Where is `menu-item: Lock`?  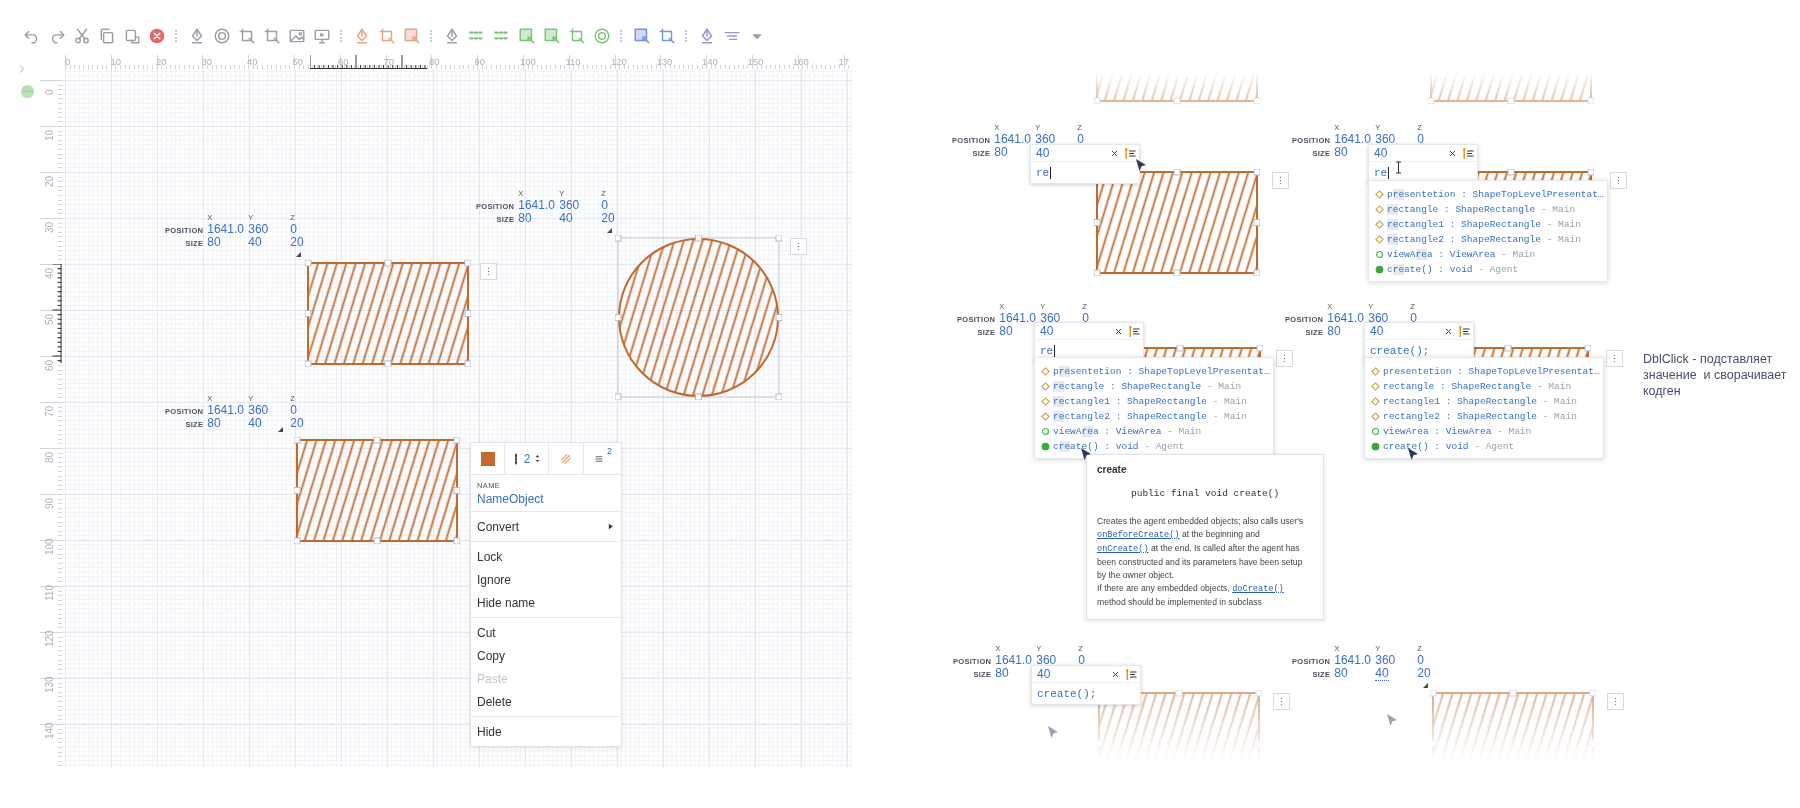 menu-item: Lock is located at coordinates (546, 556).